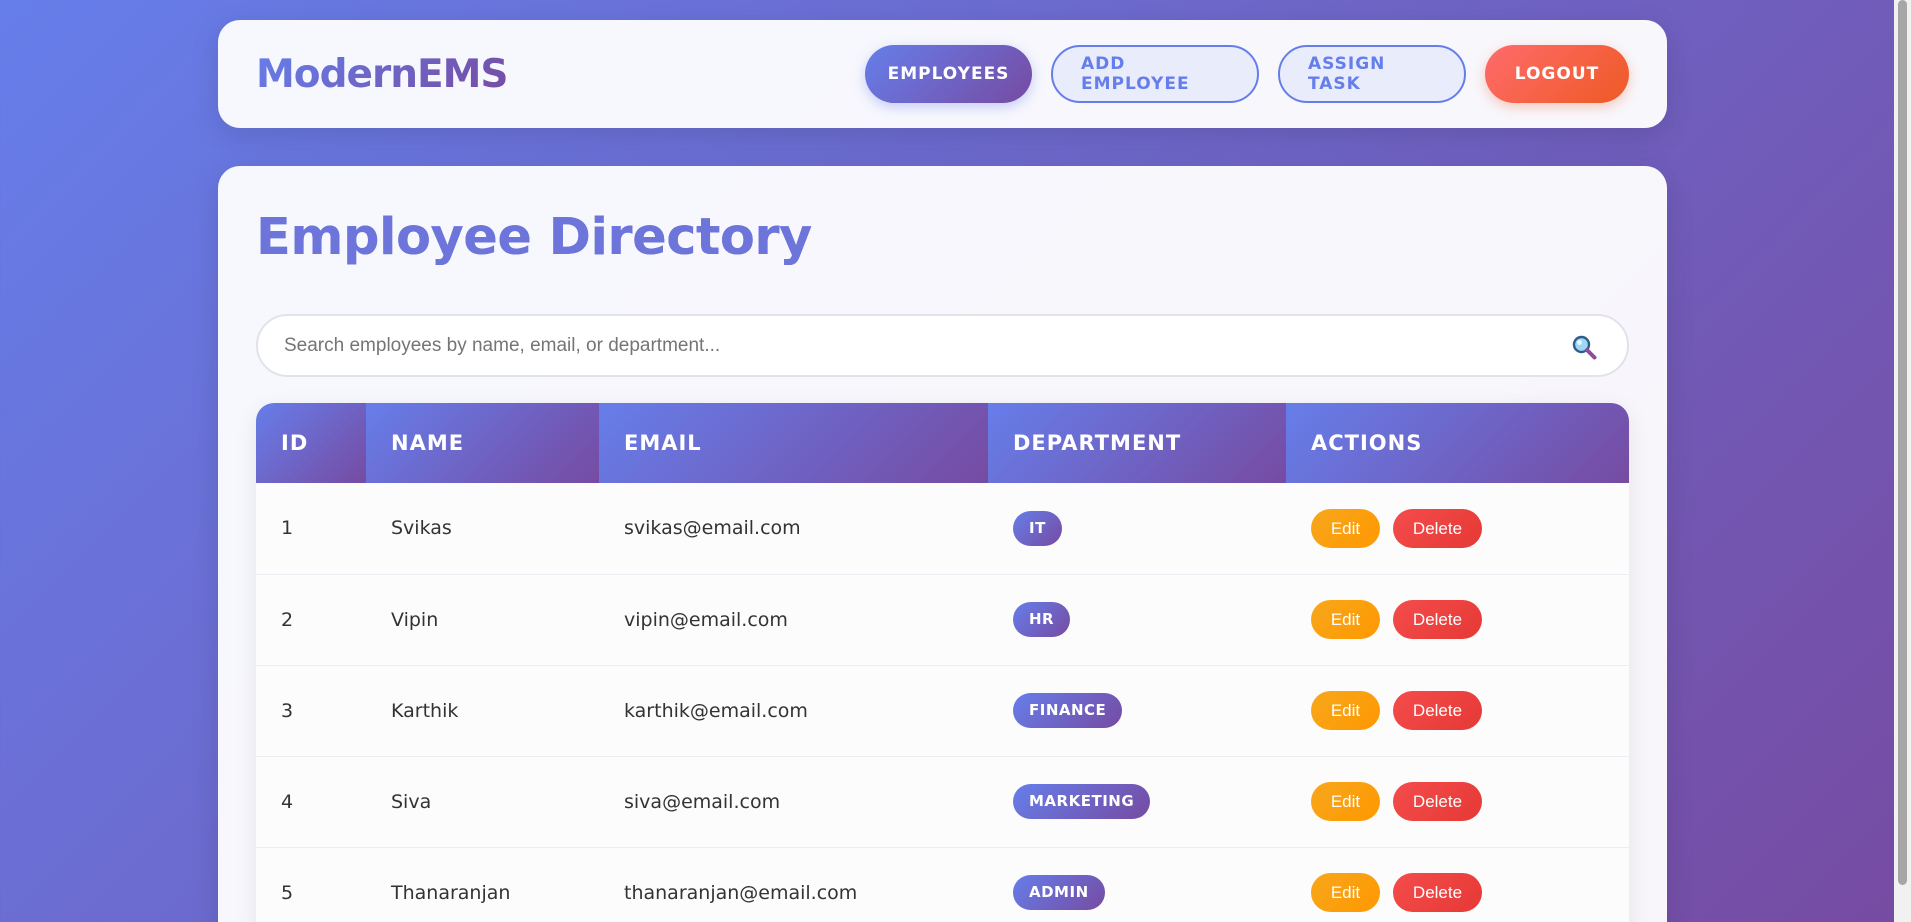 Image resolution: width=1911 pixels, height=922 pixels. Describe the element at coordinates (482, 884) in the screenshot. I see `cell-name: Thanaranjan` at that location.